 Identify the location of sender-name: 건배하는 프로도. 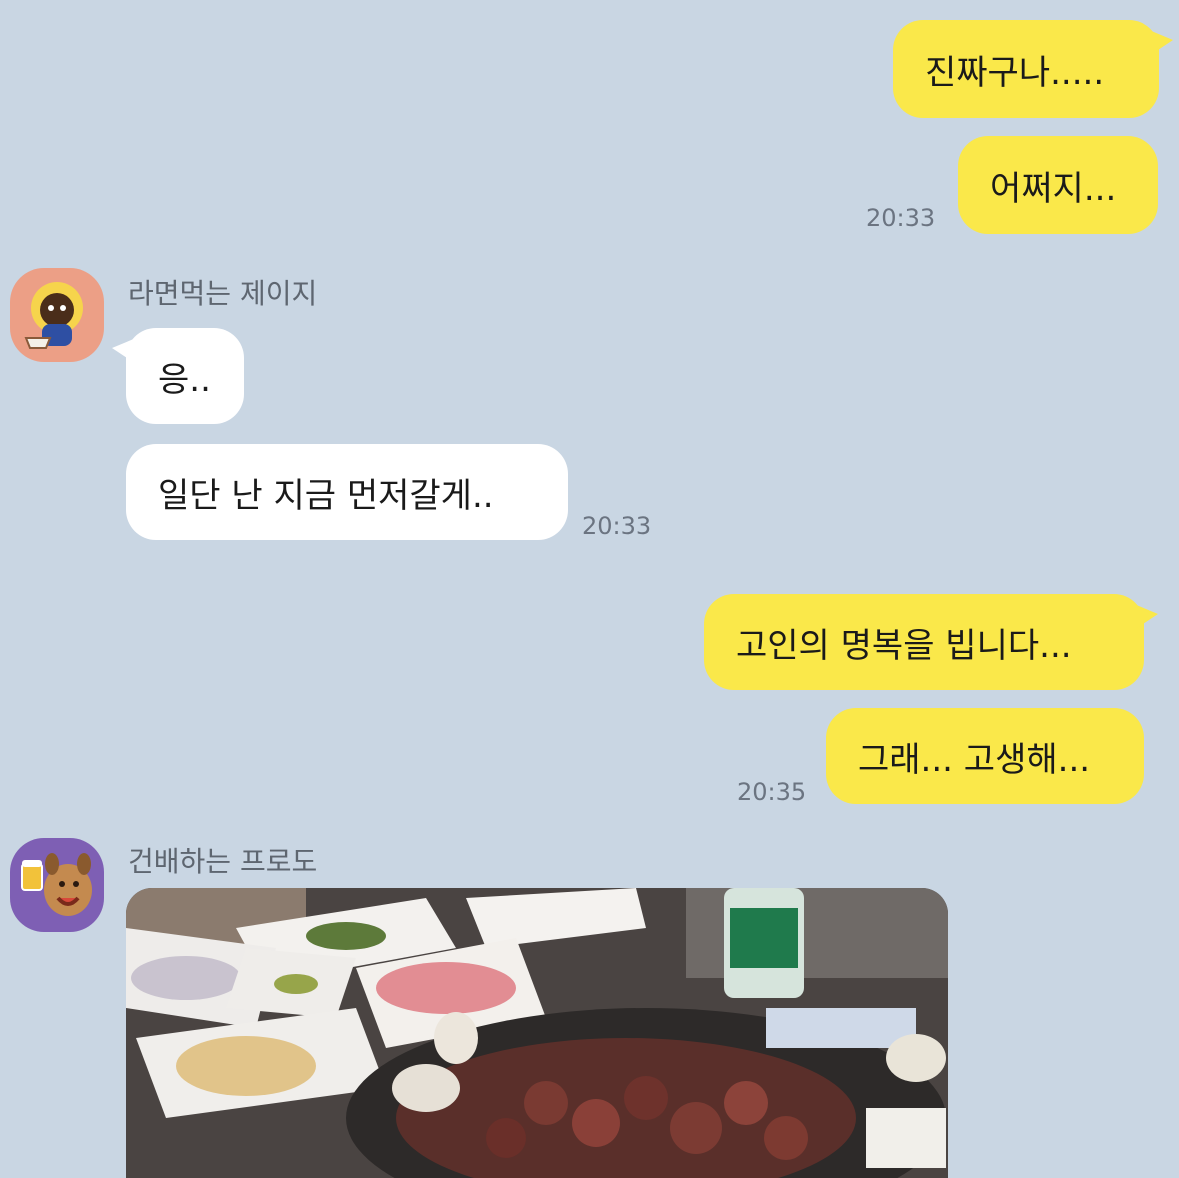
(223, 861).